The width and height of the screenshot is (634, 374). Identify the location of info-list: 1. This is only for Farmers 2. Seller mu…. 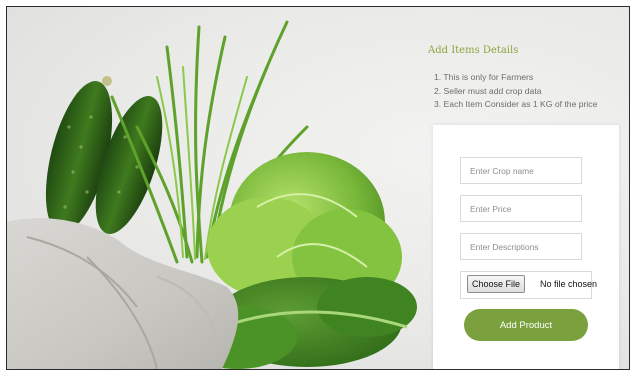
(515, 91).